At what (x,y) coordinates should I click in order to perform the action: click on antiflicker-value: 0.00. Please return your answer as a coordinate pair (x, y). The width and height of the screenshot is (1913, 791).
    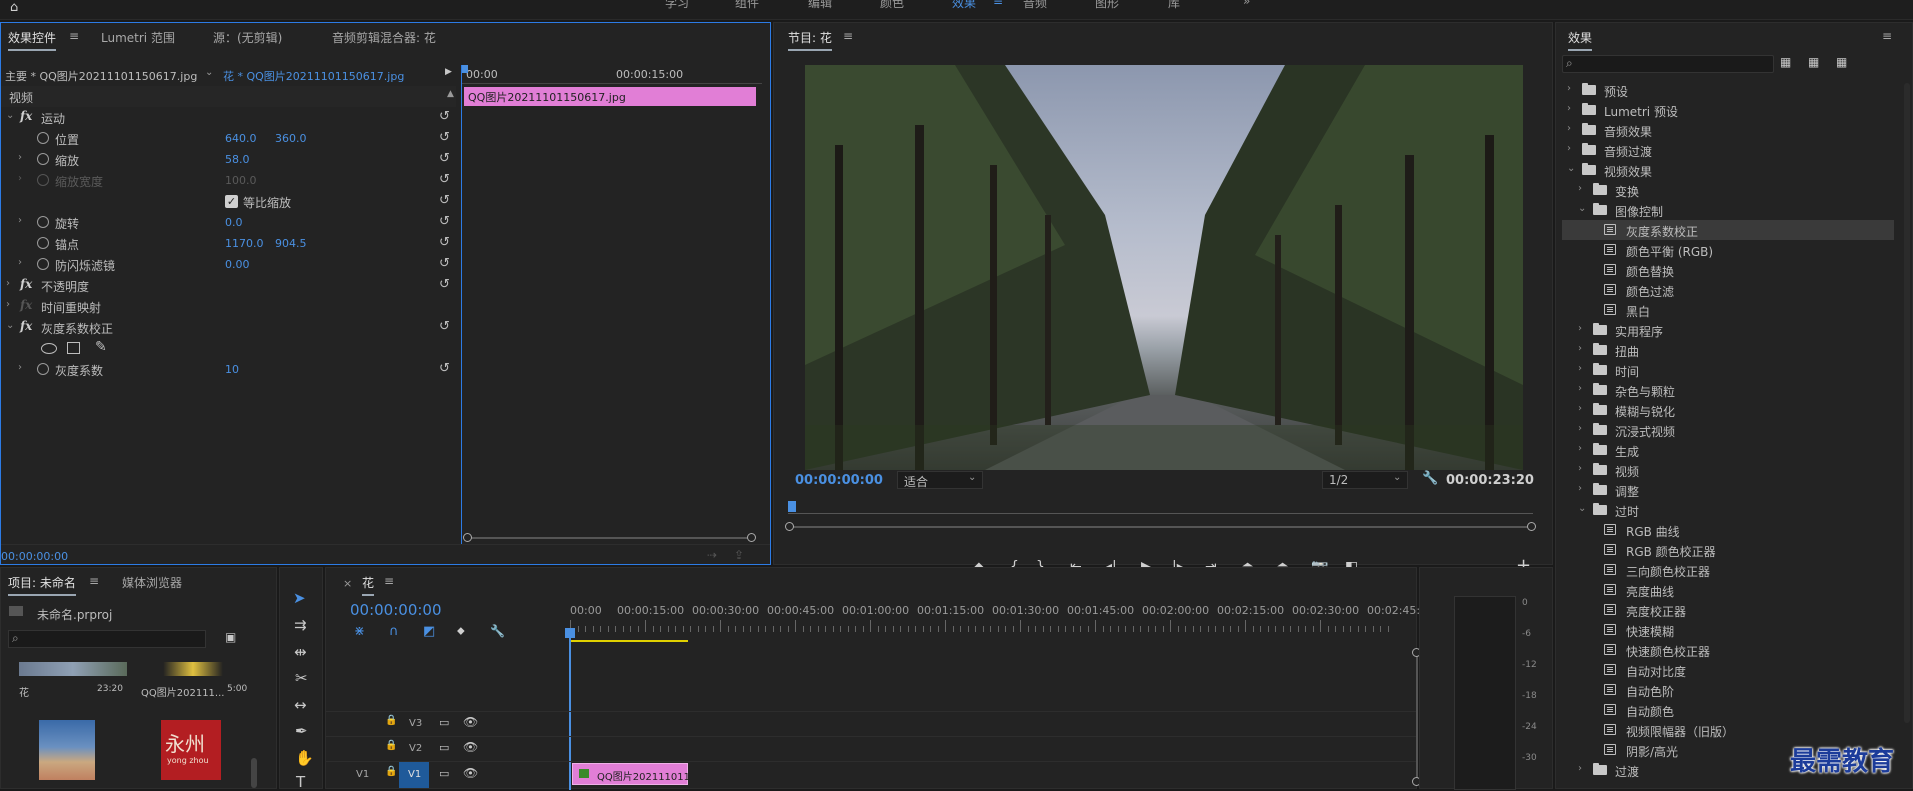
    Looking at the image, I should click on (237, 264).